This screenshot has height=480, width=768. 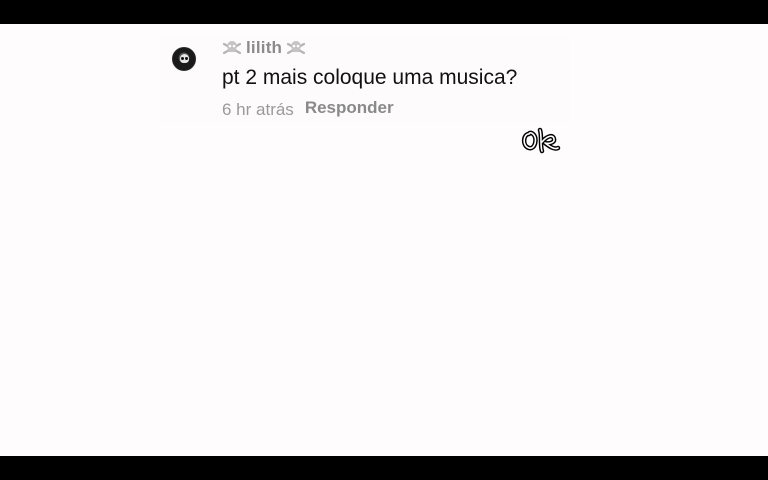 I want to click on username: lilith, so click(x=264, y=48).